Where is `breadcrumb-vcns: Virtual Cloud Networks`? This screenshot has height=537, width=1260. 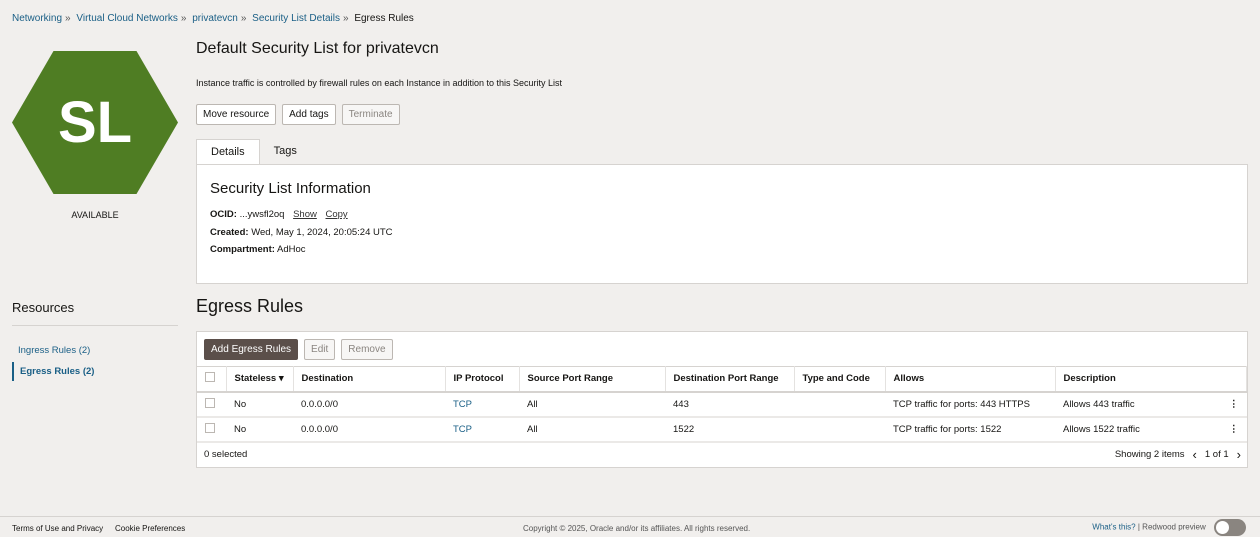
breadcrumb-vcns: Virtual Cloud Networks is located at coordinates (127, 18).